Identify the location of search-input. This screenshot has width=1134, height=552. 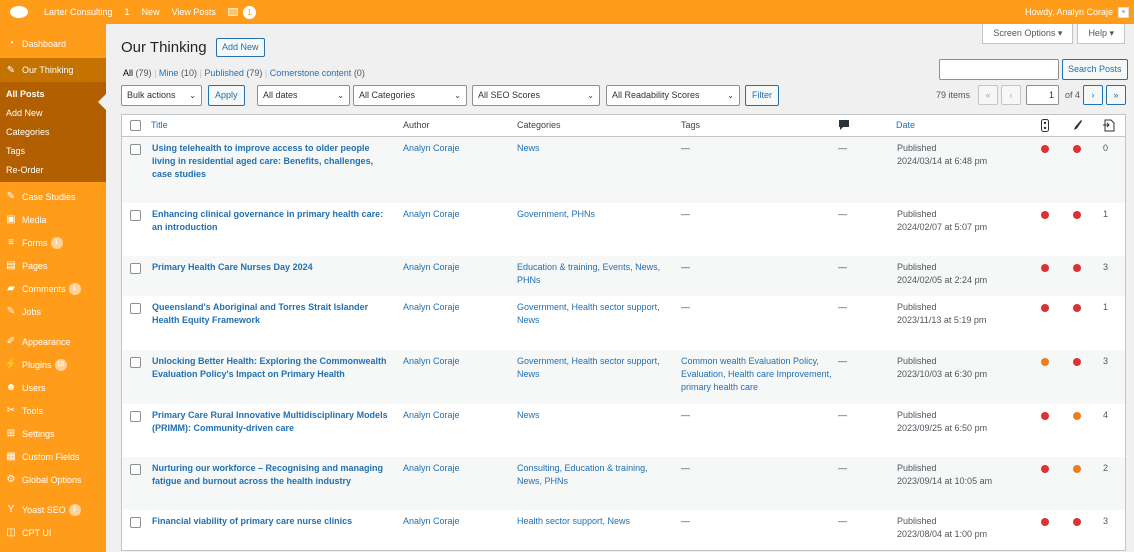
(999, 69).